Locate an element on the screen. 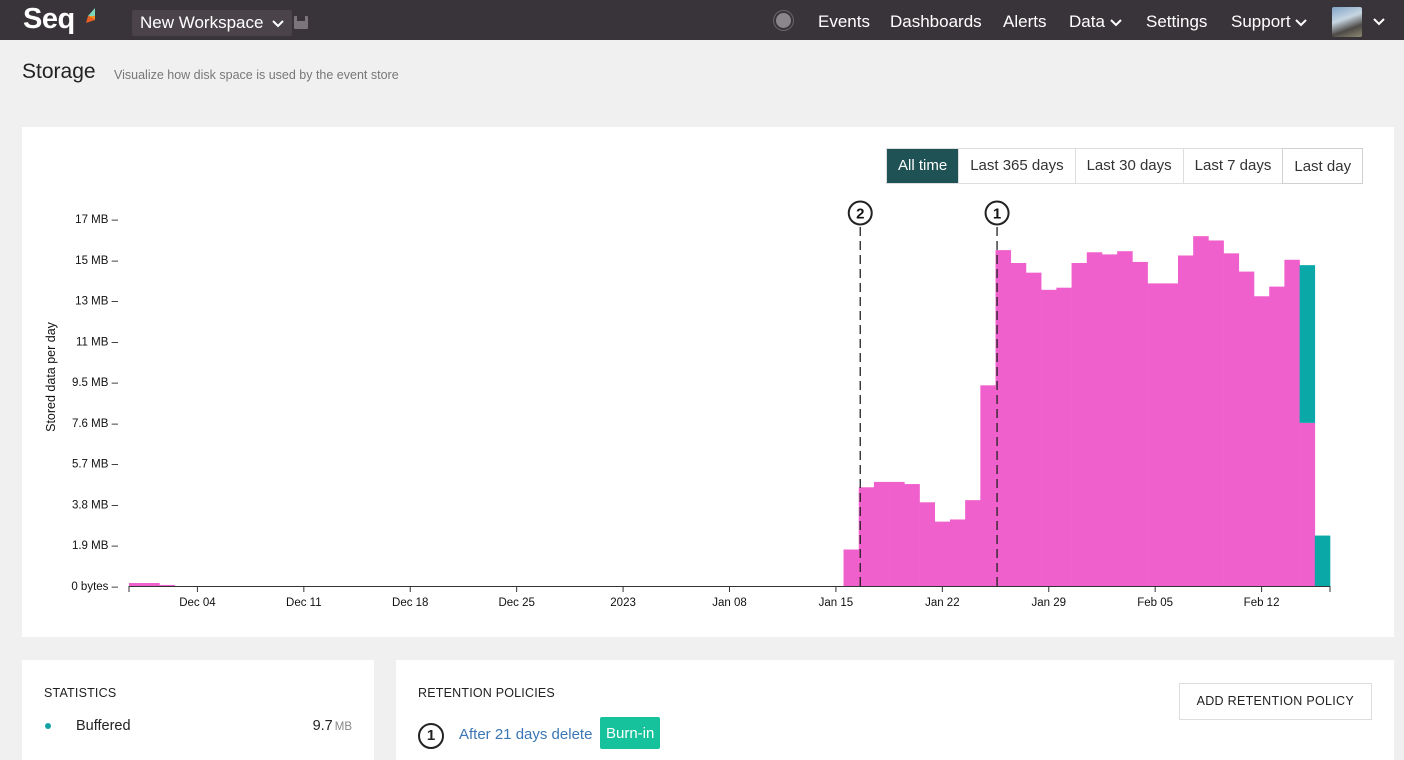  retention-marker-label: 2 is located at coordinates (860, 214).